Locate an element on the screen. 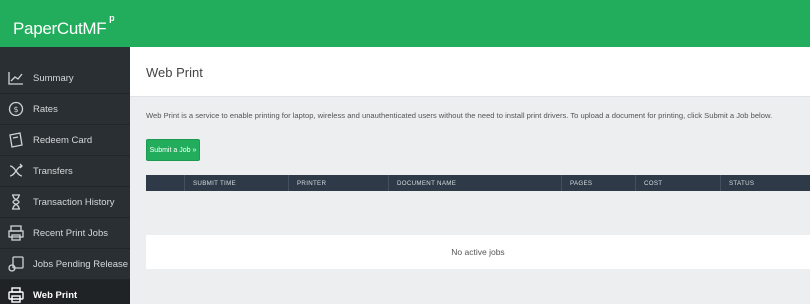 The width and height of the screenshot is (810, 304). transfer-icon is located at coordinates (16, 171).